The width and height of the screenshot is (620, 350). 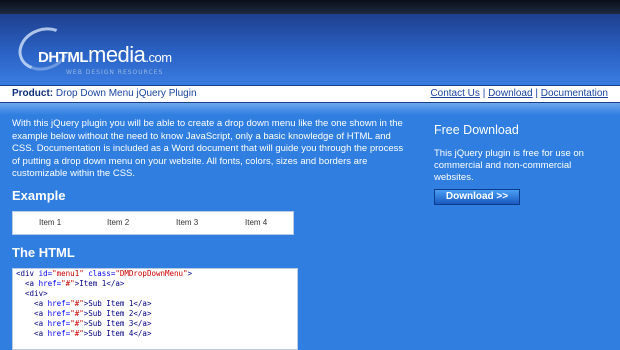 I want to click on code-token: <div>, so click(x=32, y=293).